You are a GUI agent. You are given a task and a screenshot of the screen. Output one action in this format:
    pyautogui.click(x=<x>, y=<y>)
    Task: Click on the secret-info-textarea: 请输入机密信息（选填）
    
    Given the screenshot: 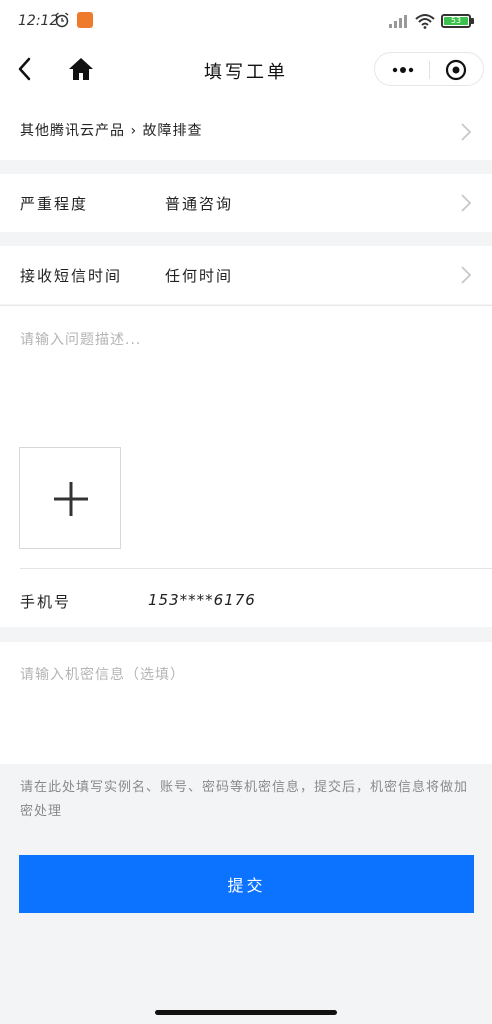 What is the action you would take?
    pyautogui.click(x=102, y=674)
    